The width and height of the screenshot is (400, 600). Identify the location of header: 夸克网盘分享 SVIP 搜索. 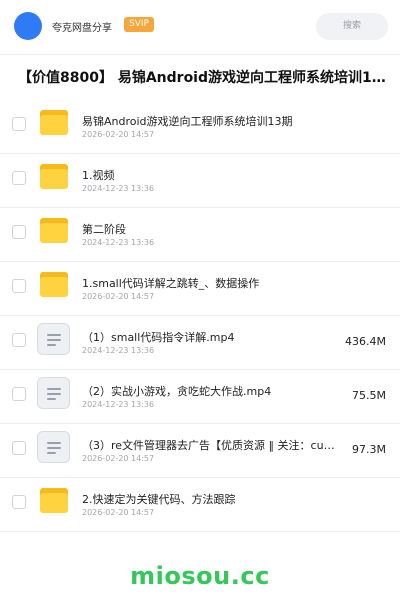
(200, 27).